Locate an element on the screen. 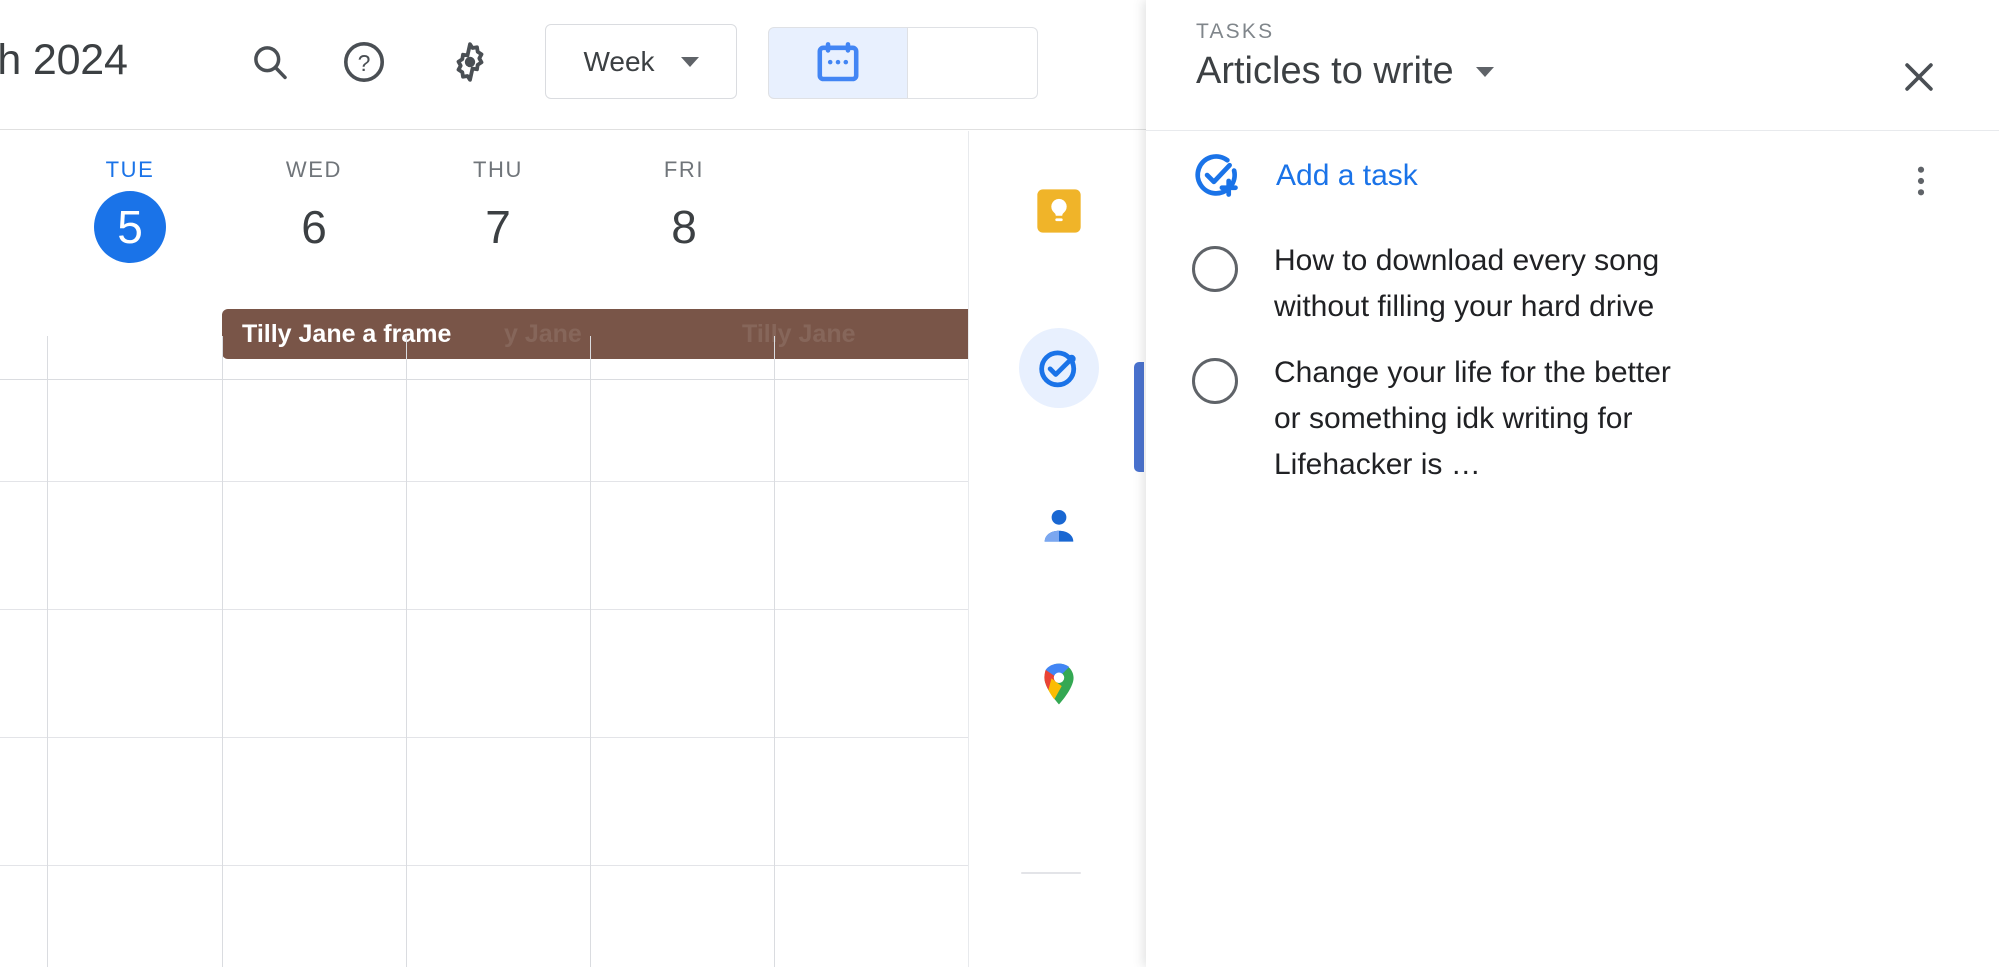 The width and height of the screenshot is (1999, 967). side-rail-item-tasks is located at coordinates (1059, 368).